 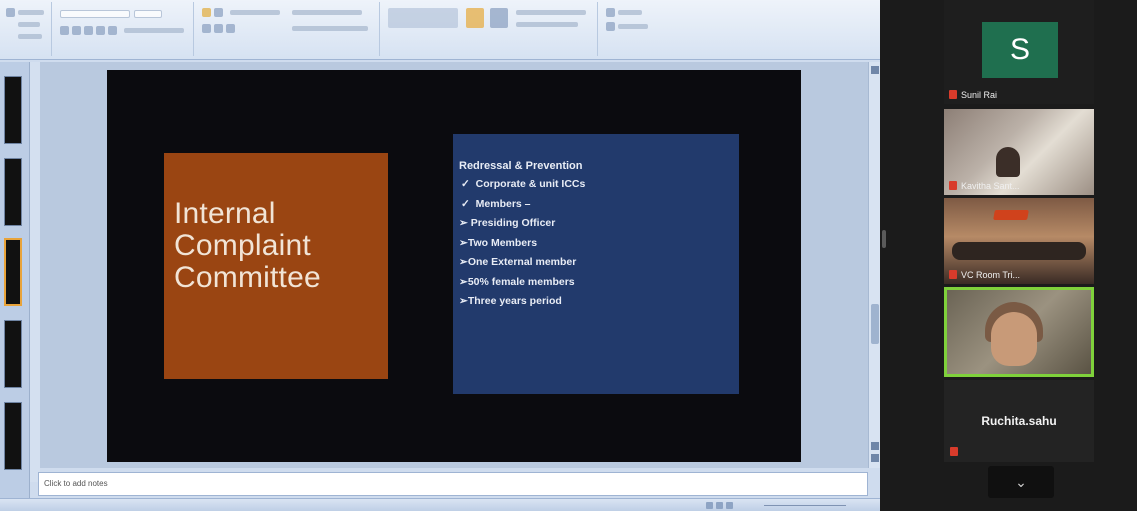 I want to click on bullet-item: ✓ Members –, so click(x=599, y=208).